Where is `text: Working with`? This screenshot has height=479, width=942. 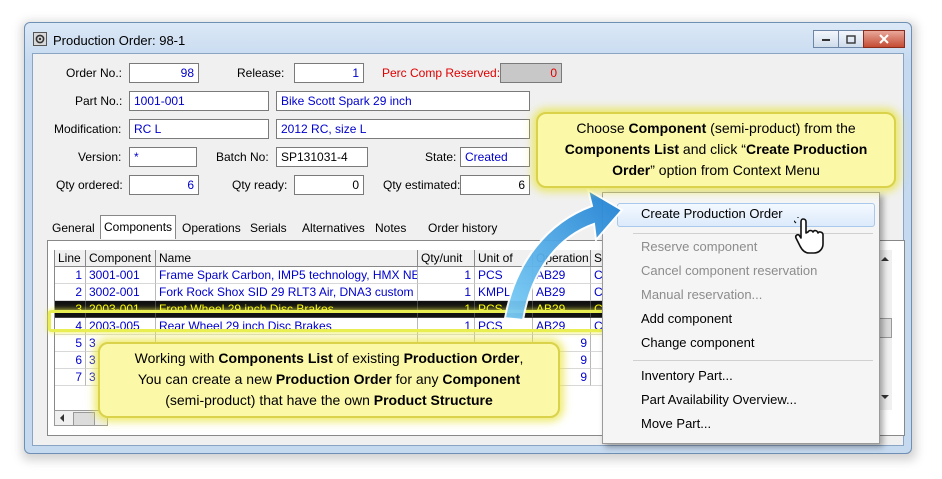 text: Working with is located at coordinates (176, 358).